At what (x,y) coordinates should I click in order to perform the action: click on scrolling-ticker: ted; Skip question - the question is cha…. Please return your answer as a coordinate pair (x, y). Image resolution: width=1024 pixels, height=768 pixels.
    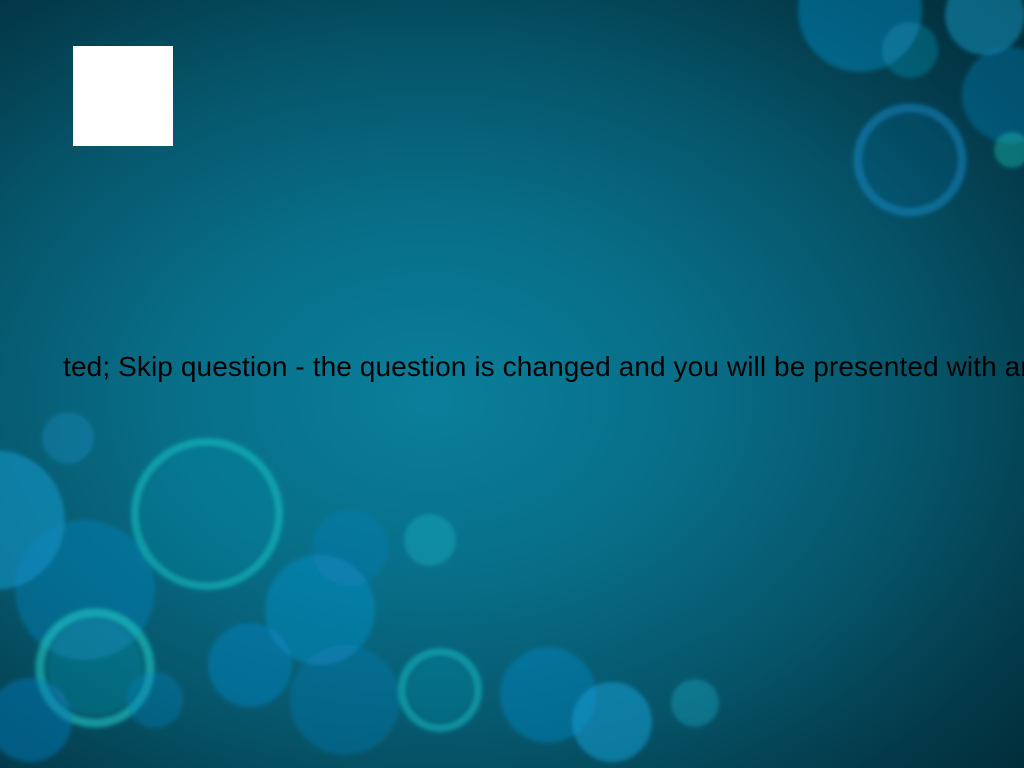
    Looking at the image, I should click on (512, 368).